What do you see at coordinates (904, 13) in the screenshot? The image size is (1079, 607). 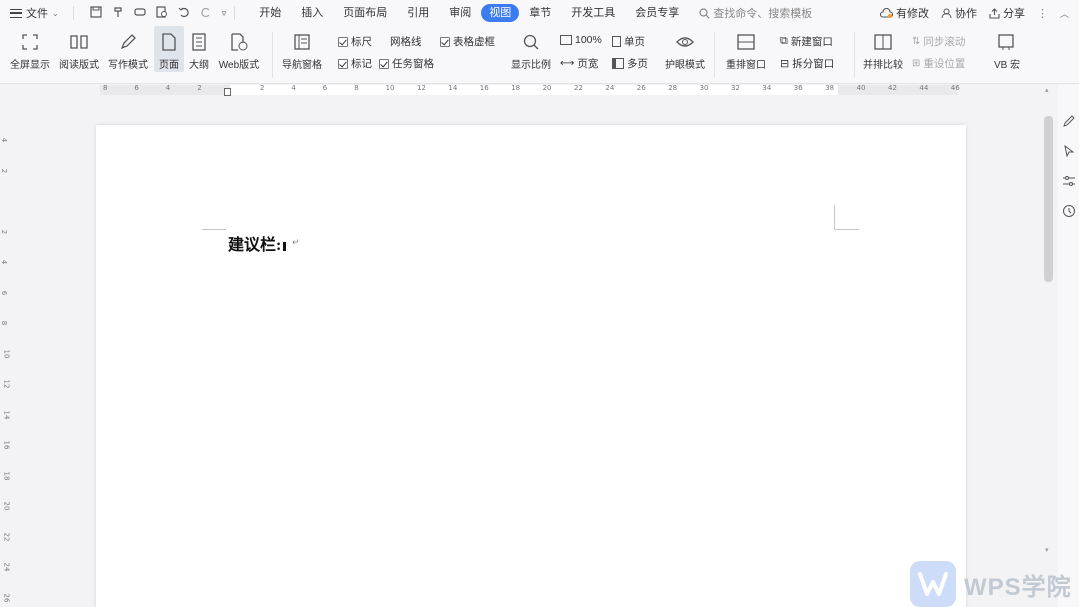 I see `changes-button: 有修改` at bounding box center [904, 13].